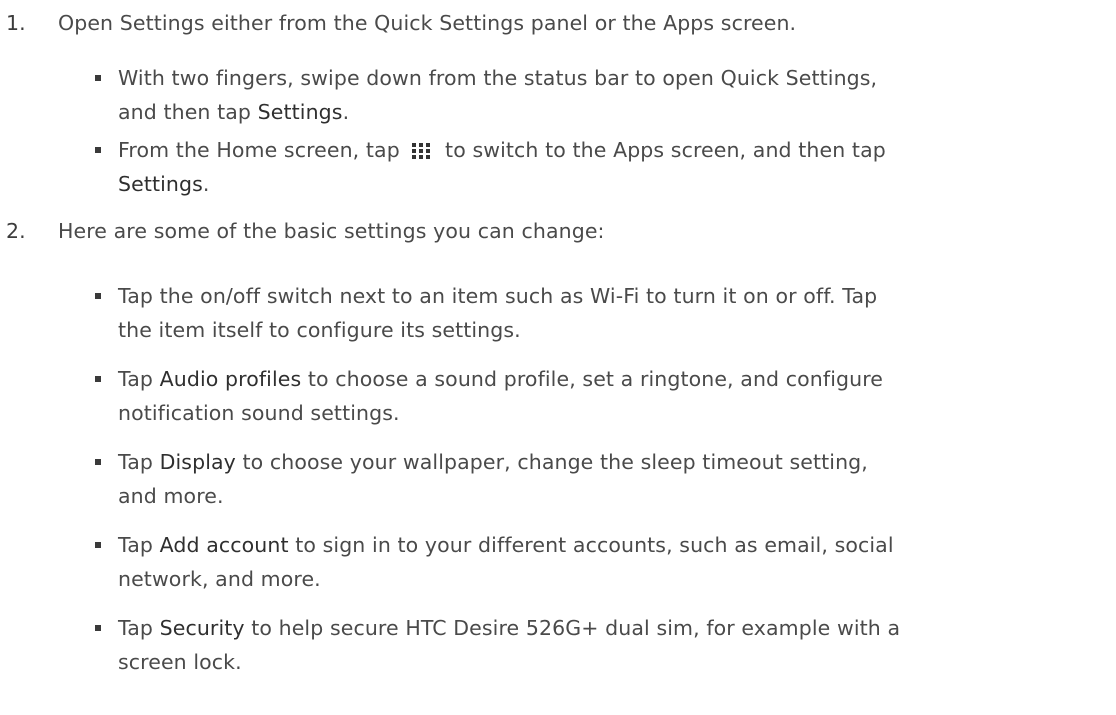  What do you see at coordinates (202, 628) in the screenshot?
I see `security-label: Security` at bounding box center [202, 628].